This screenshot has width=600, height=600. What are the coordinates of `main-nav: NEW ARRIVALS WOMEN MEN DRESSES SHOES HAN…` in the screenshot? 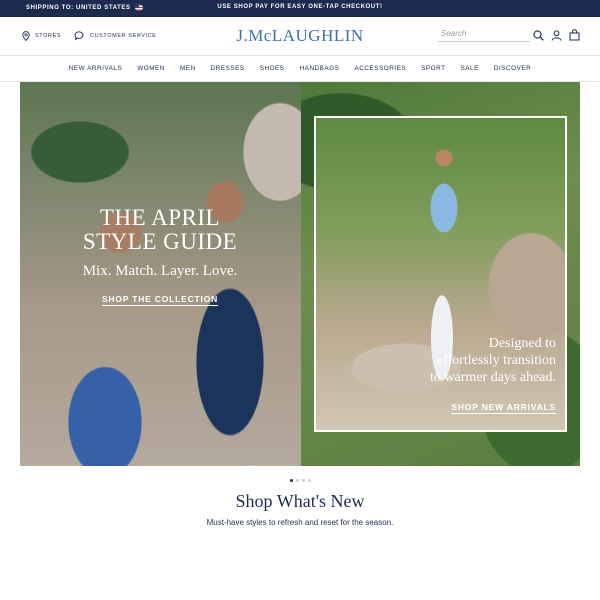 It's located at (300, 68).